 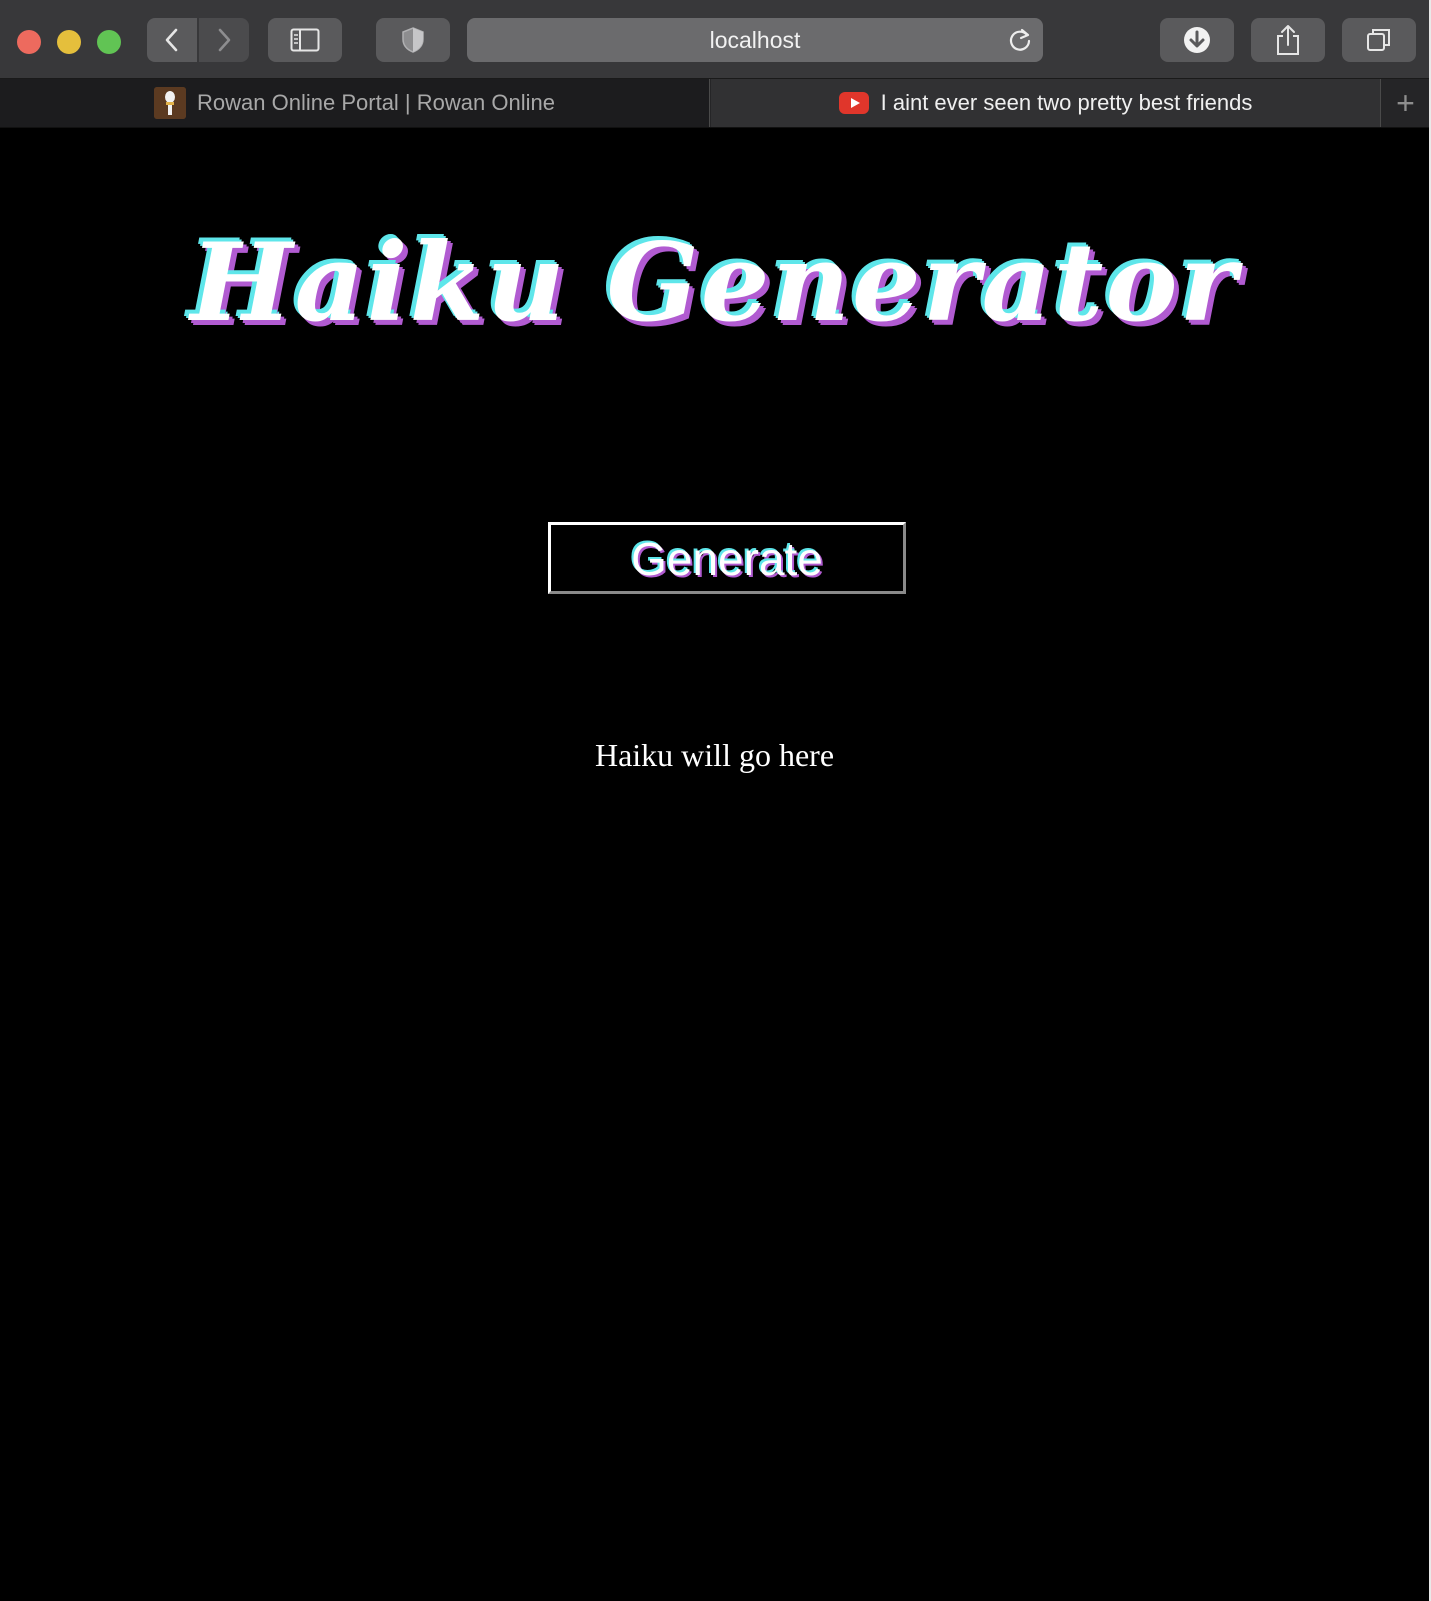 I want to click on address-bar: localhost, so click(x=755, y=40).